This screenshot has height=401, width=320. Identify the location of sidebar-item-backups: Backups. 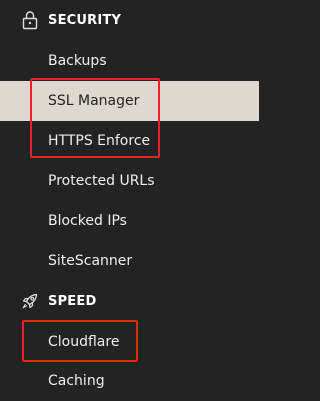
(129, 61).